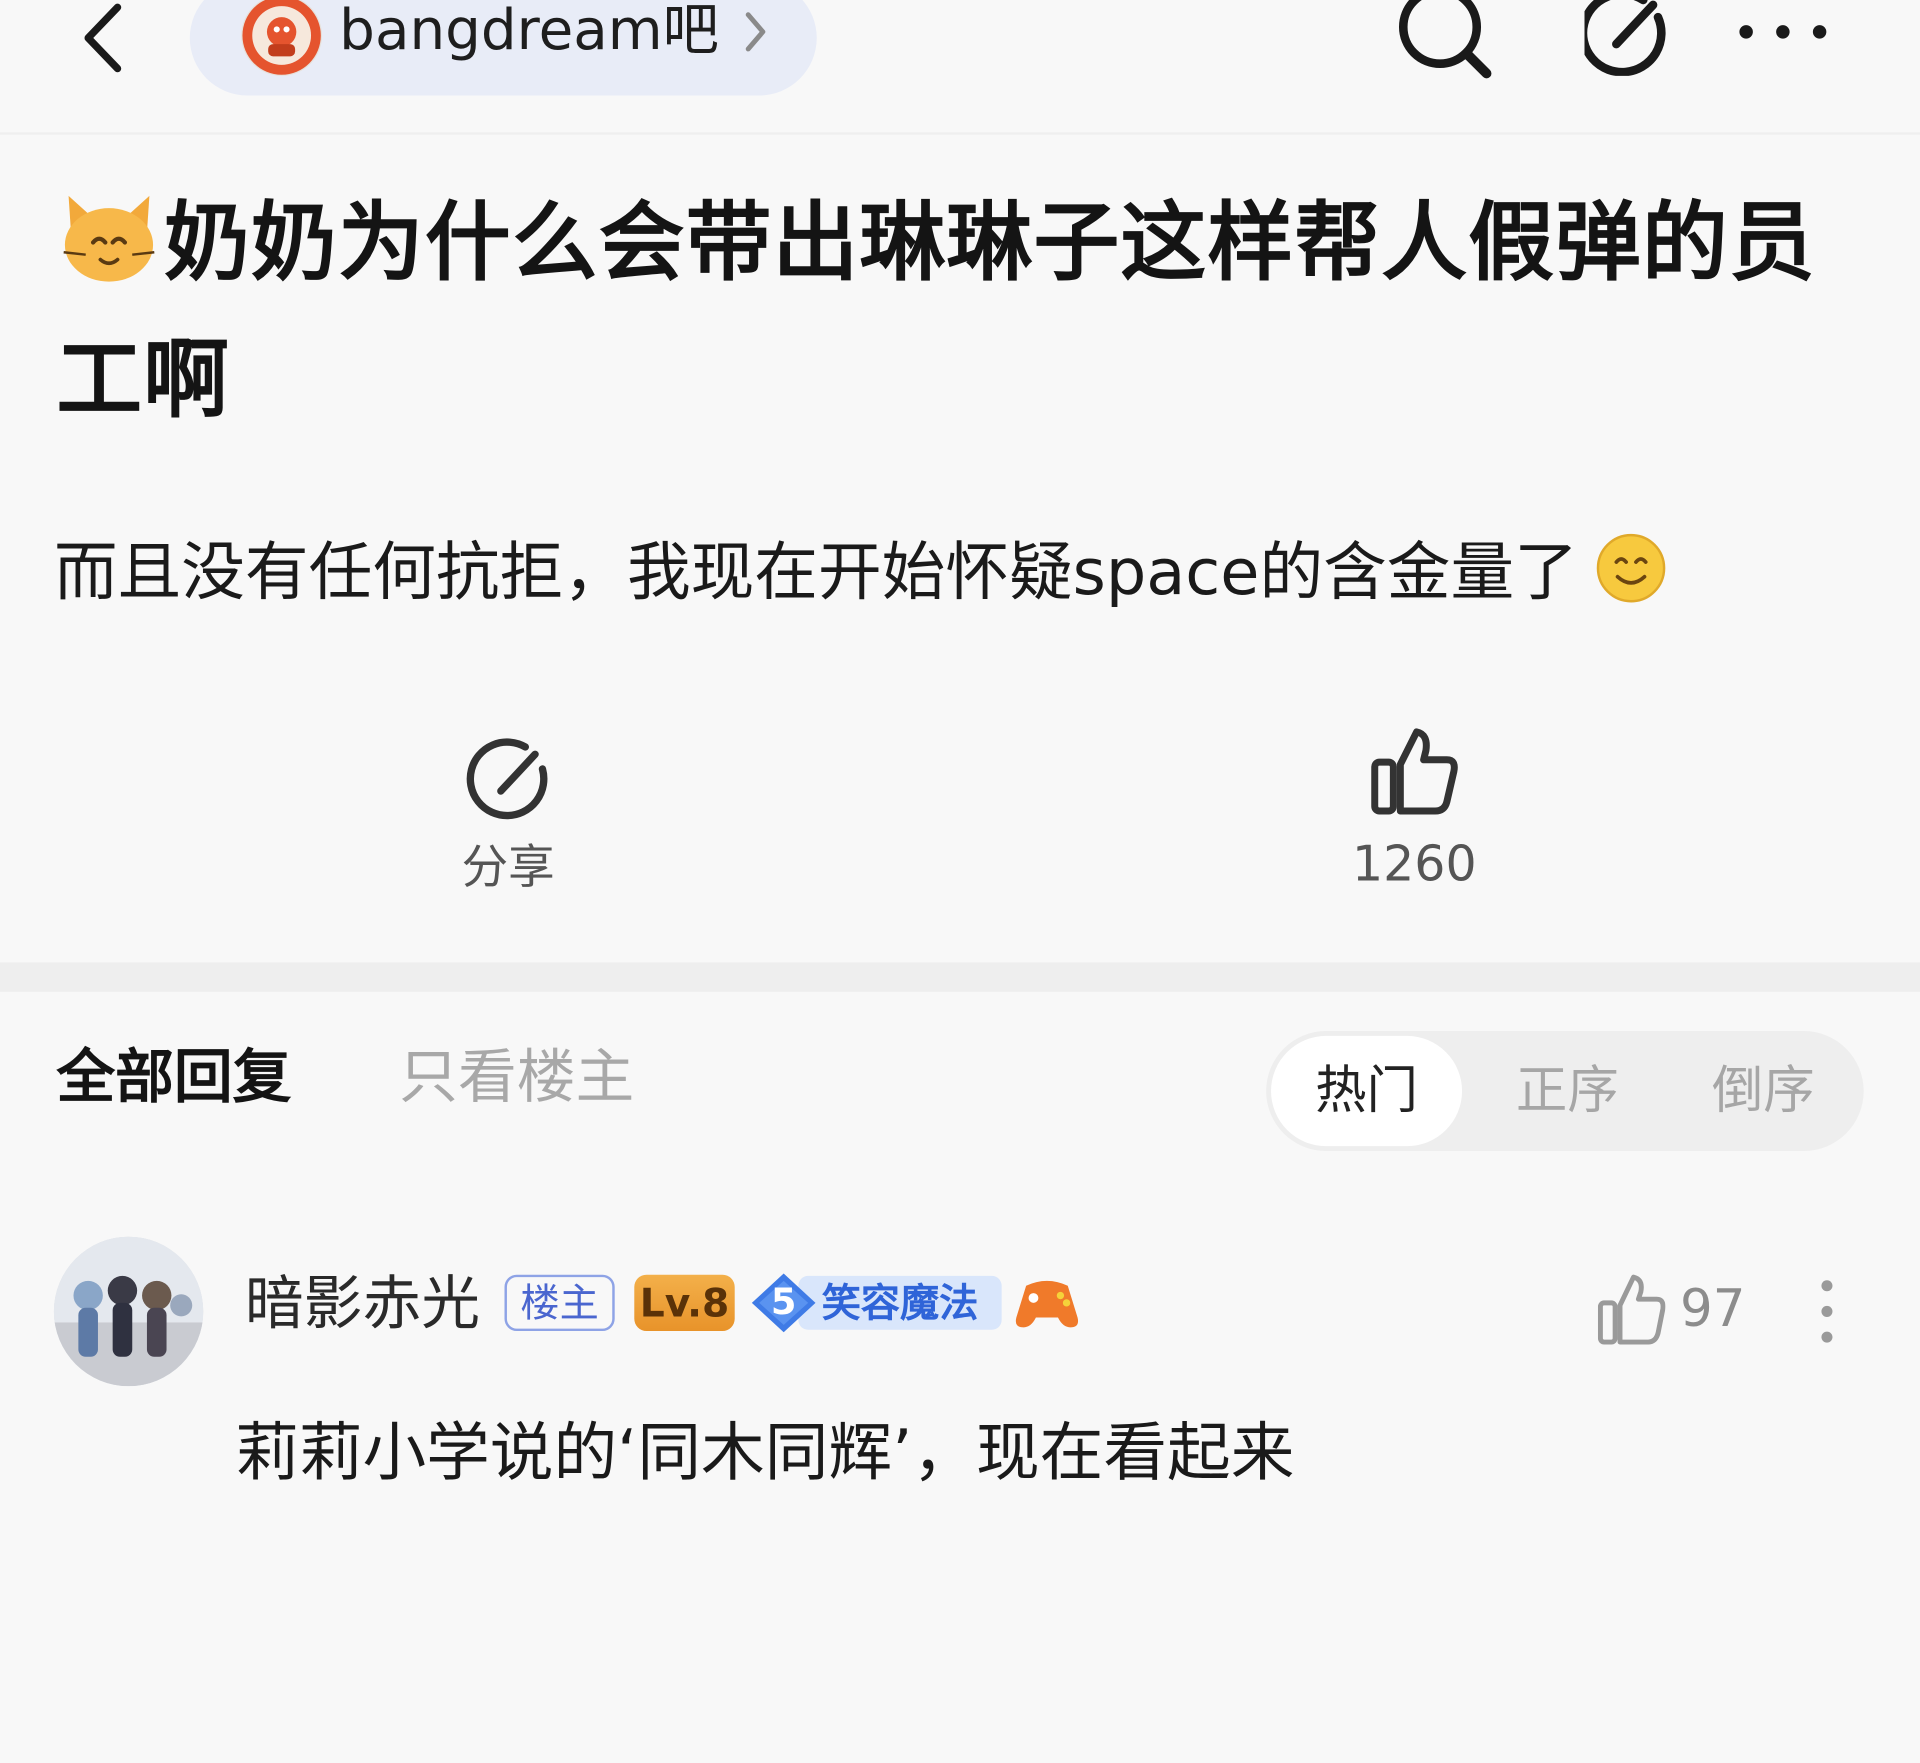  Describe the element at coordinates (128, 1311) in the screenshot. I see `user-avatar` at that location.